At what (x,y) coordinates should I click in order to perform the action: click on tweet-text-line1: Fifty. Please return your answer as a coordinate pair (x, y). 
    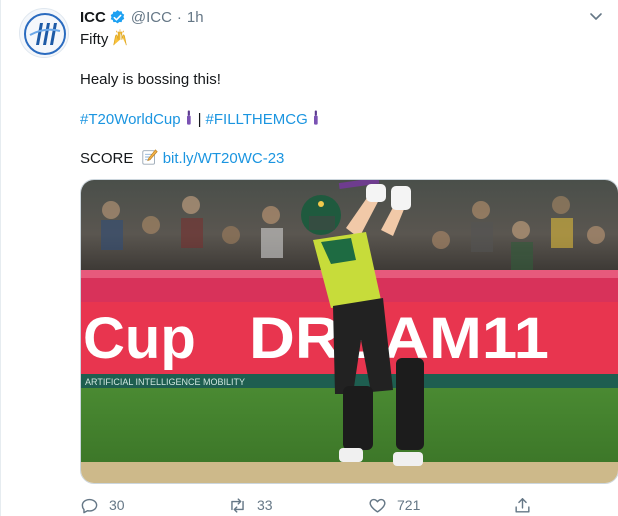
    Looking at the image, I should click on (104, 41).